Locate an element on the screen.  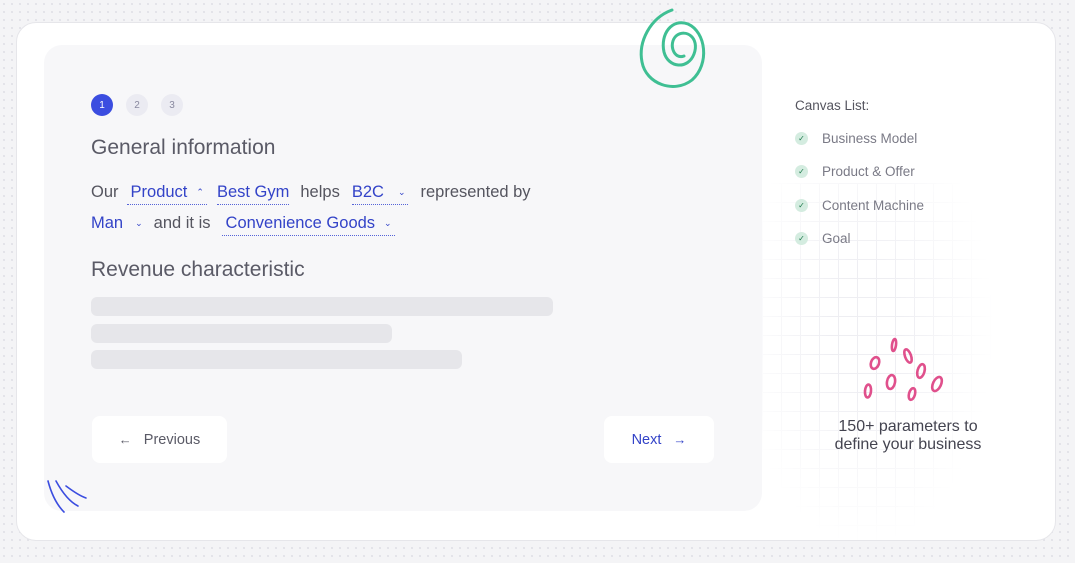
step-1: 1 is located at coordinates (102, 105).